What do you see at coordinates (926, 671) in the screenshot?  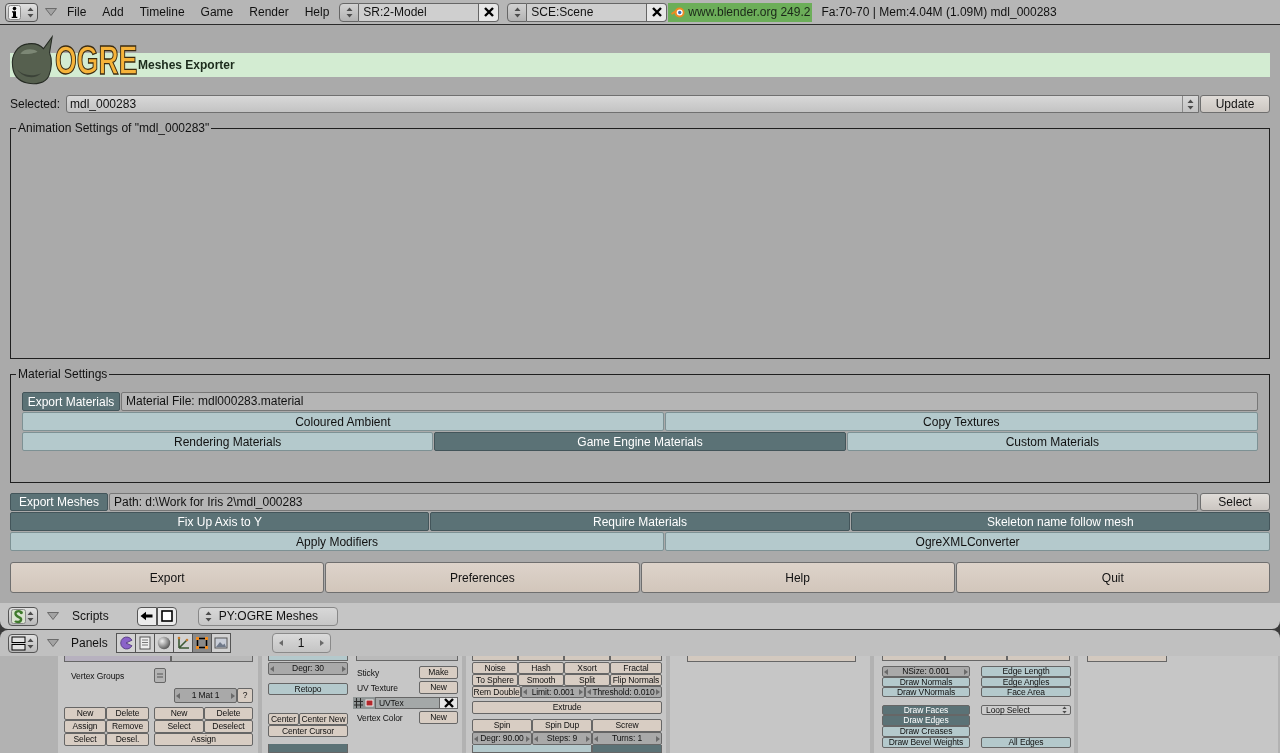 I see `number-field: NSize: 0.001` at bounding box center [926, 671].